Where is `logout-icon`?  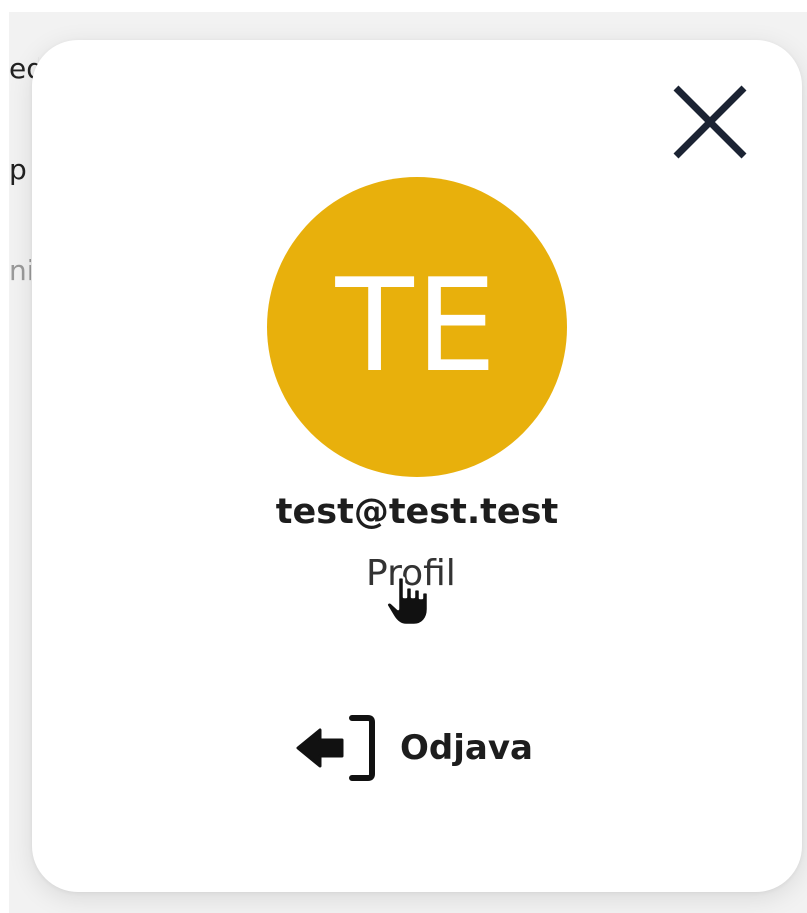 logout-icon is located at coordinates (335, 748).